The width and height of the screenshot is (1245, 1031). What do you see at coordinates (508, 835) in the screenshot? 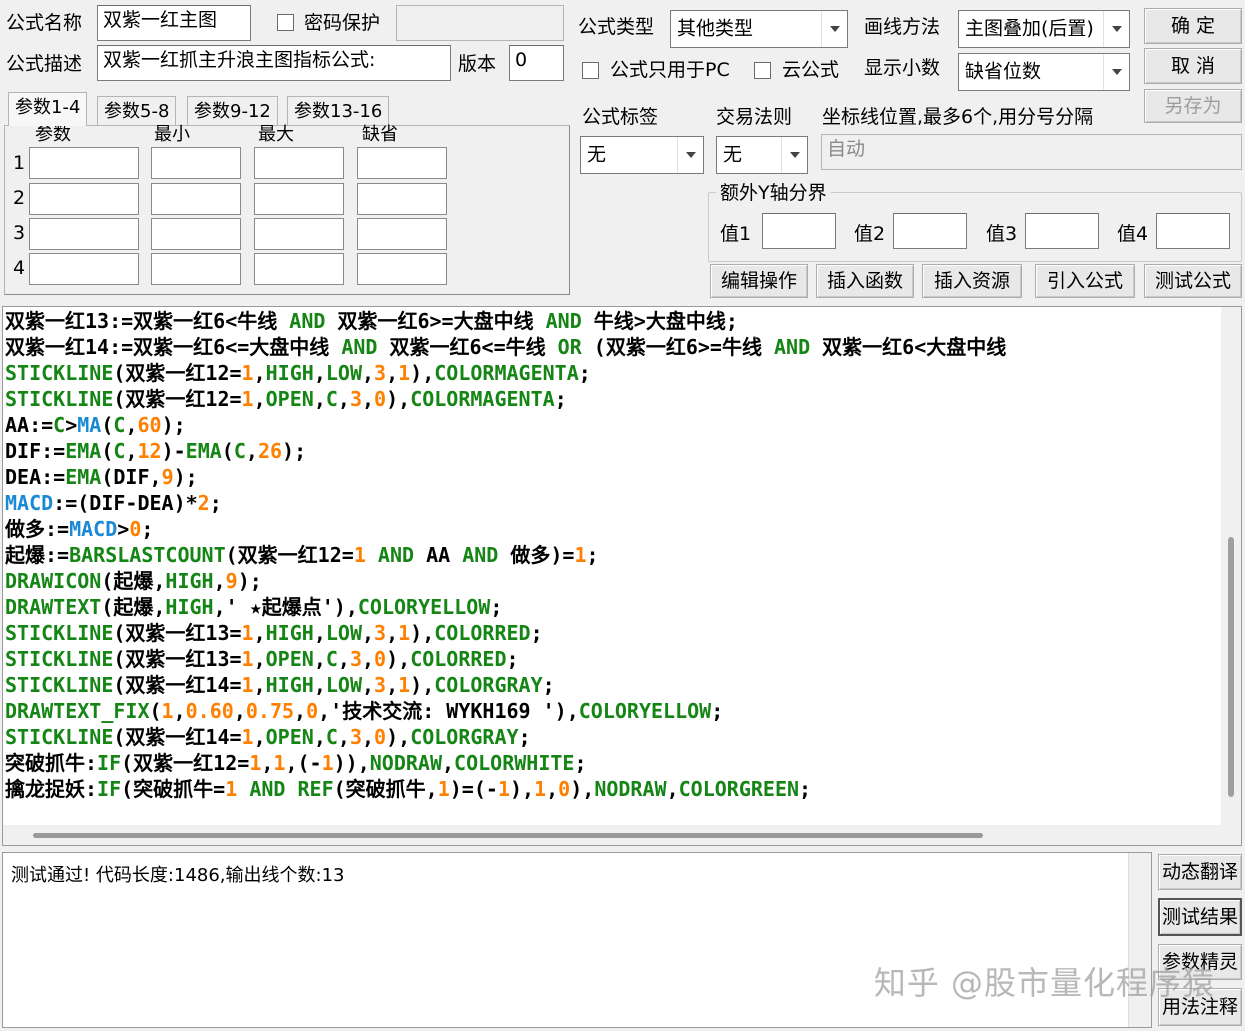
I see `horizontal-scrollbar-thumb` at bounding box center [508, 835].